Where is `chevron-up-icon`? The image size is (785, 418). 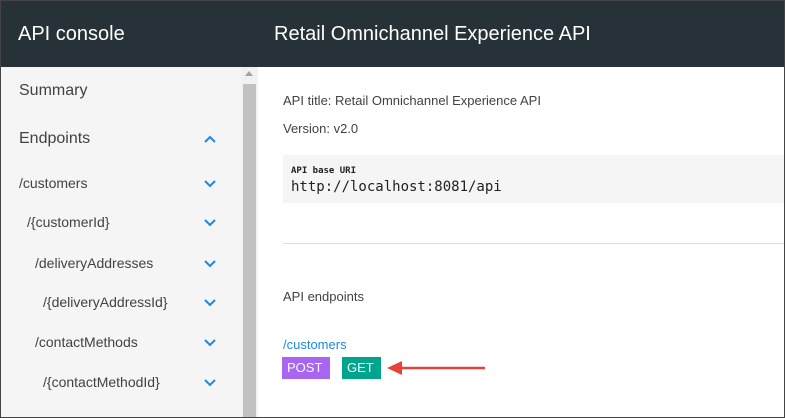 chevron-up-icon is located at coordinates (210, 139).